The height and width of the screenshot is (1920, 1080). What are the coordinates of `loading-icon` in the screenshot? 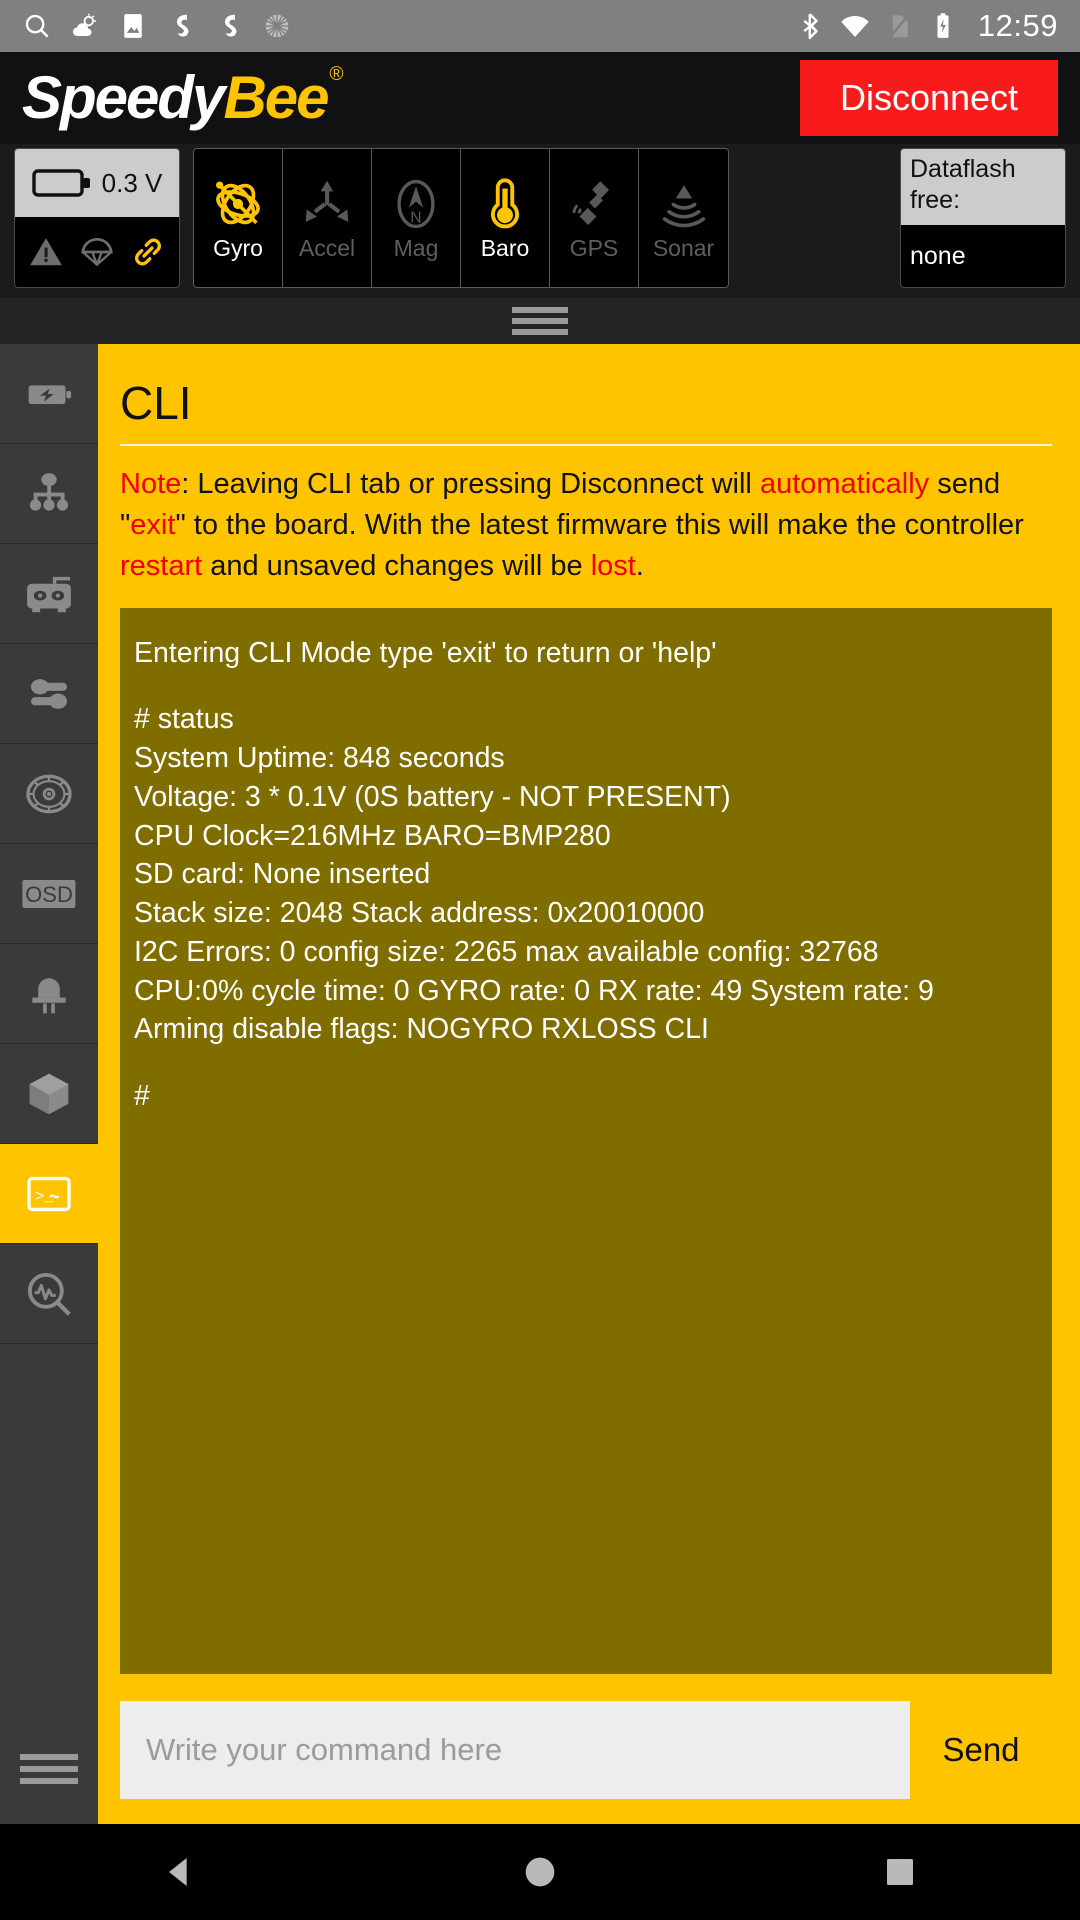 It's located at (277, 26).